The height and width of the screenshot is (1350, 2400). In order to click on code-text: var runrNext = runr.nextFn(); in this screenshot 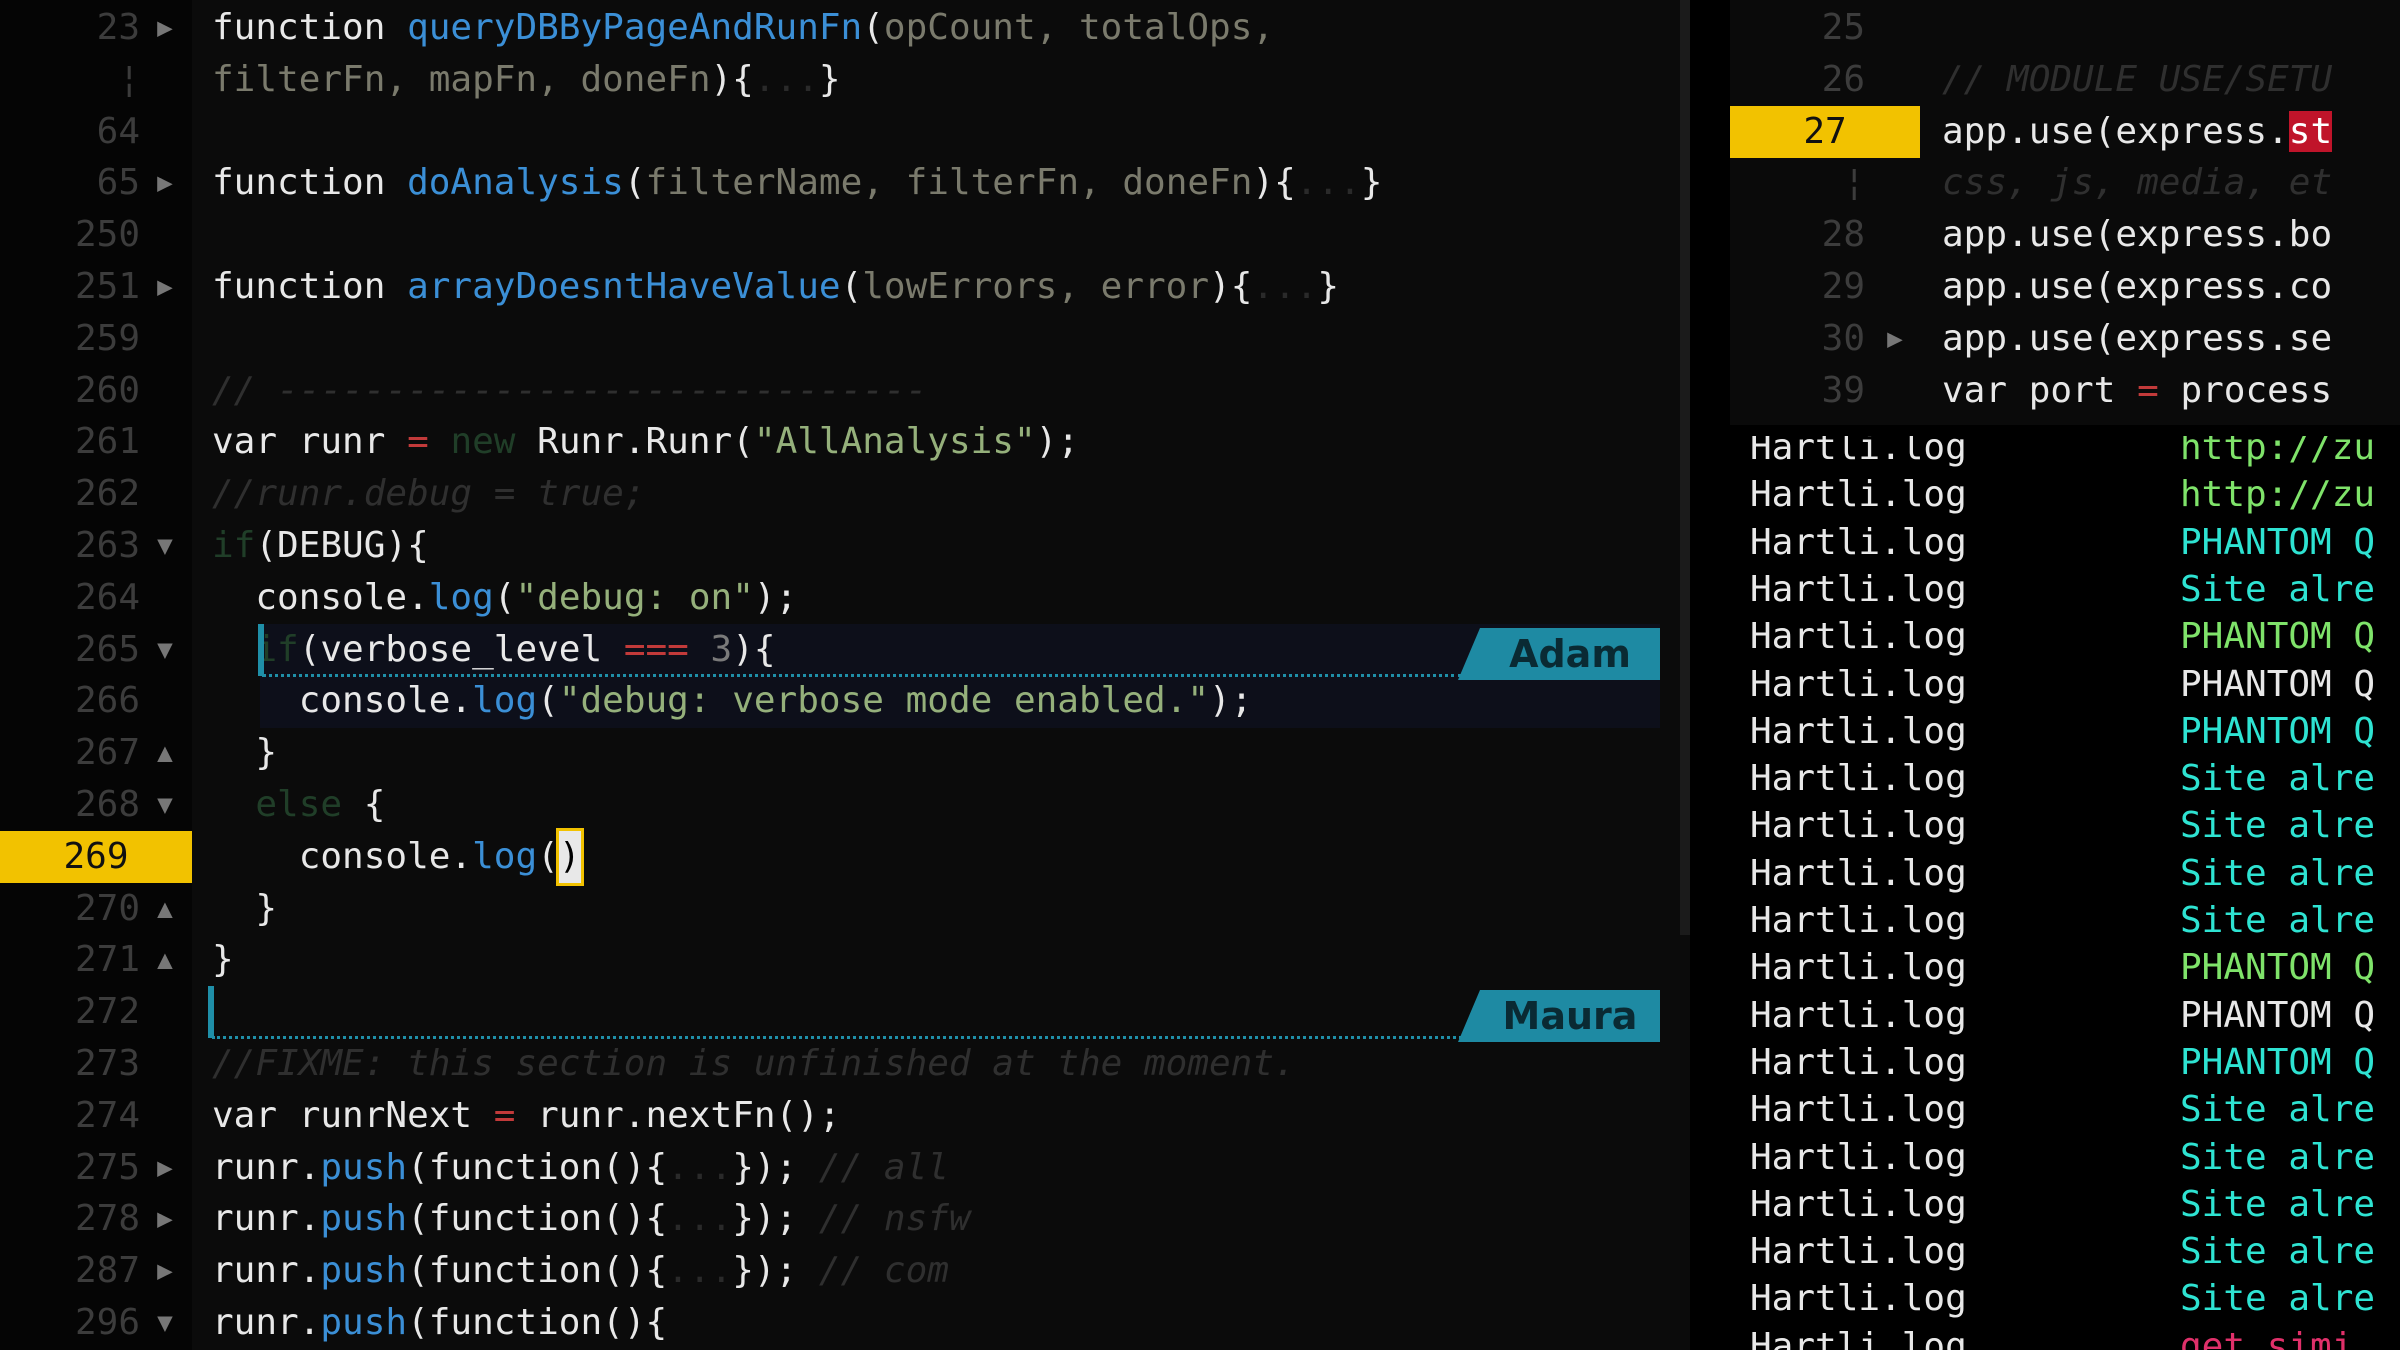, I will do `click(526, 1116)`.